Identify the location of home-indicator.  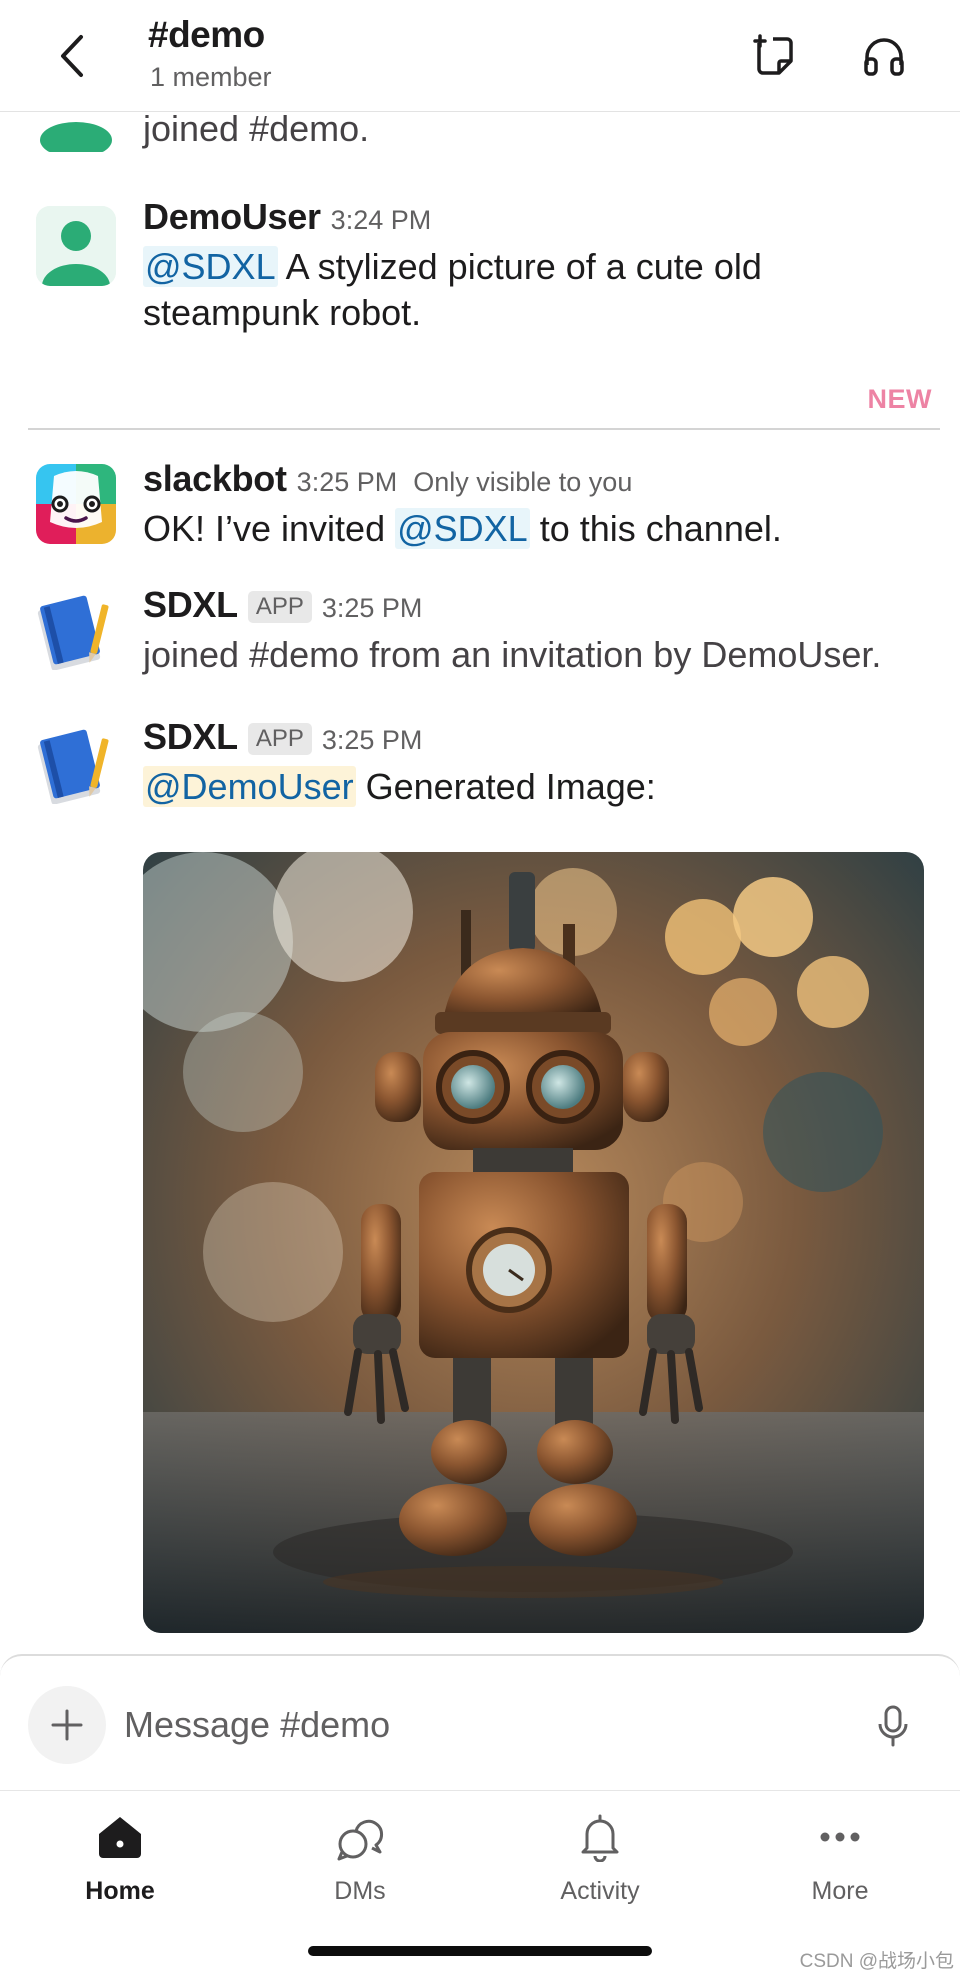
(480, 1951).